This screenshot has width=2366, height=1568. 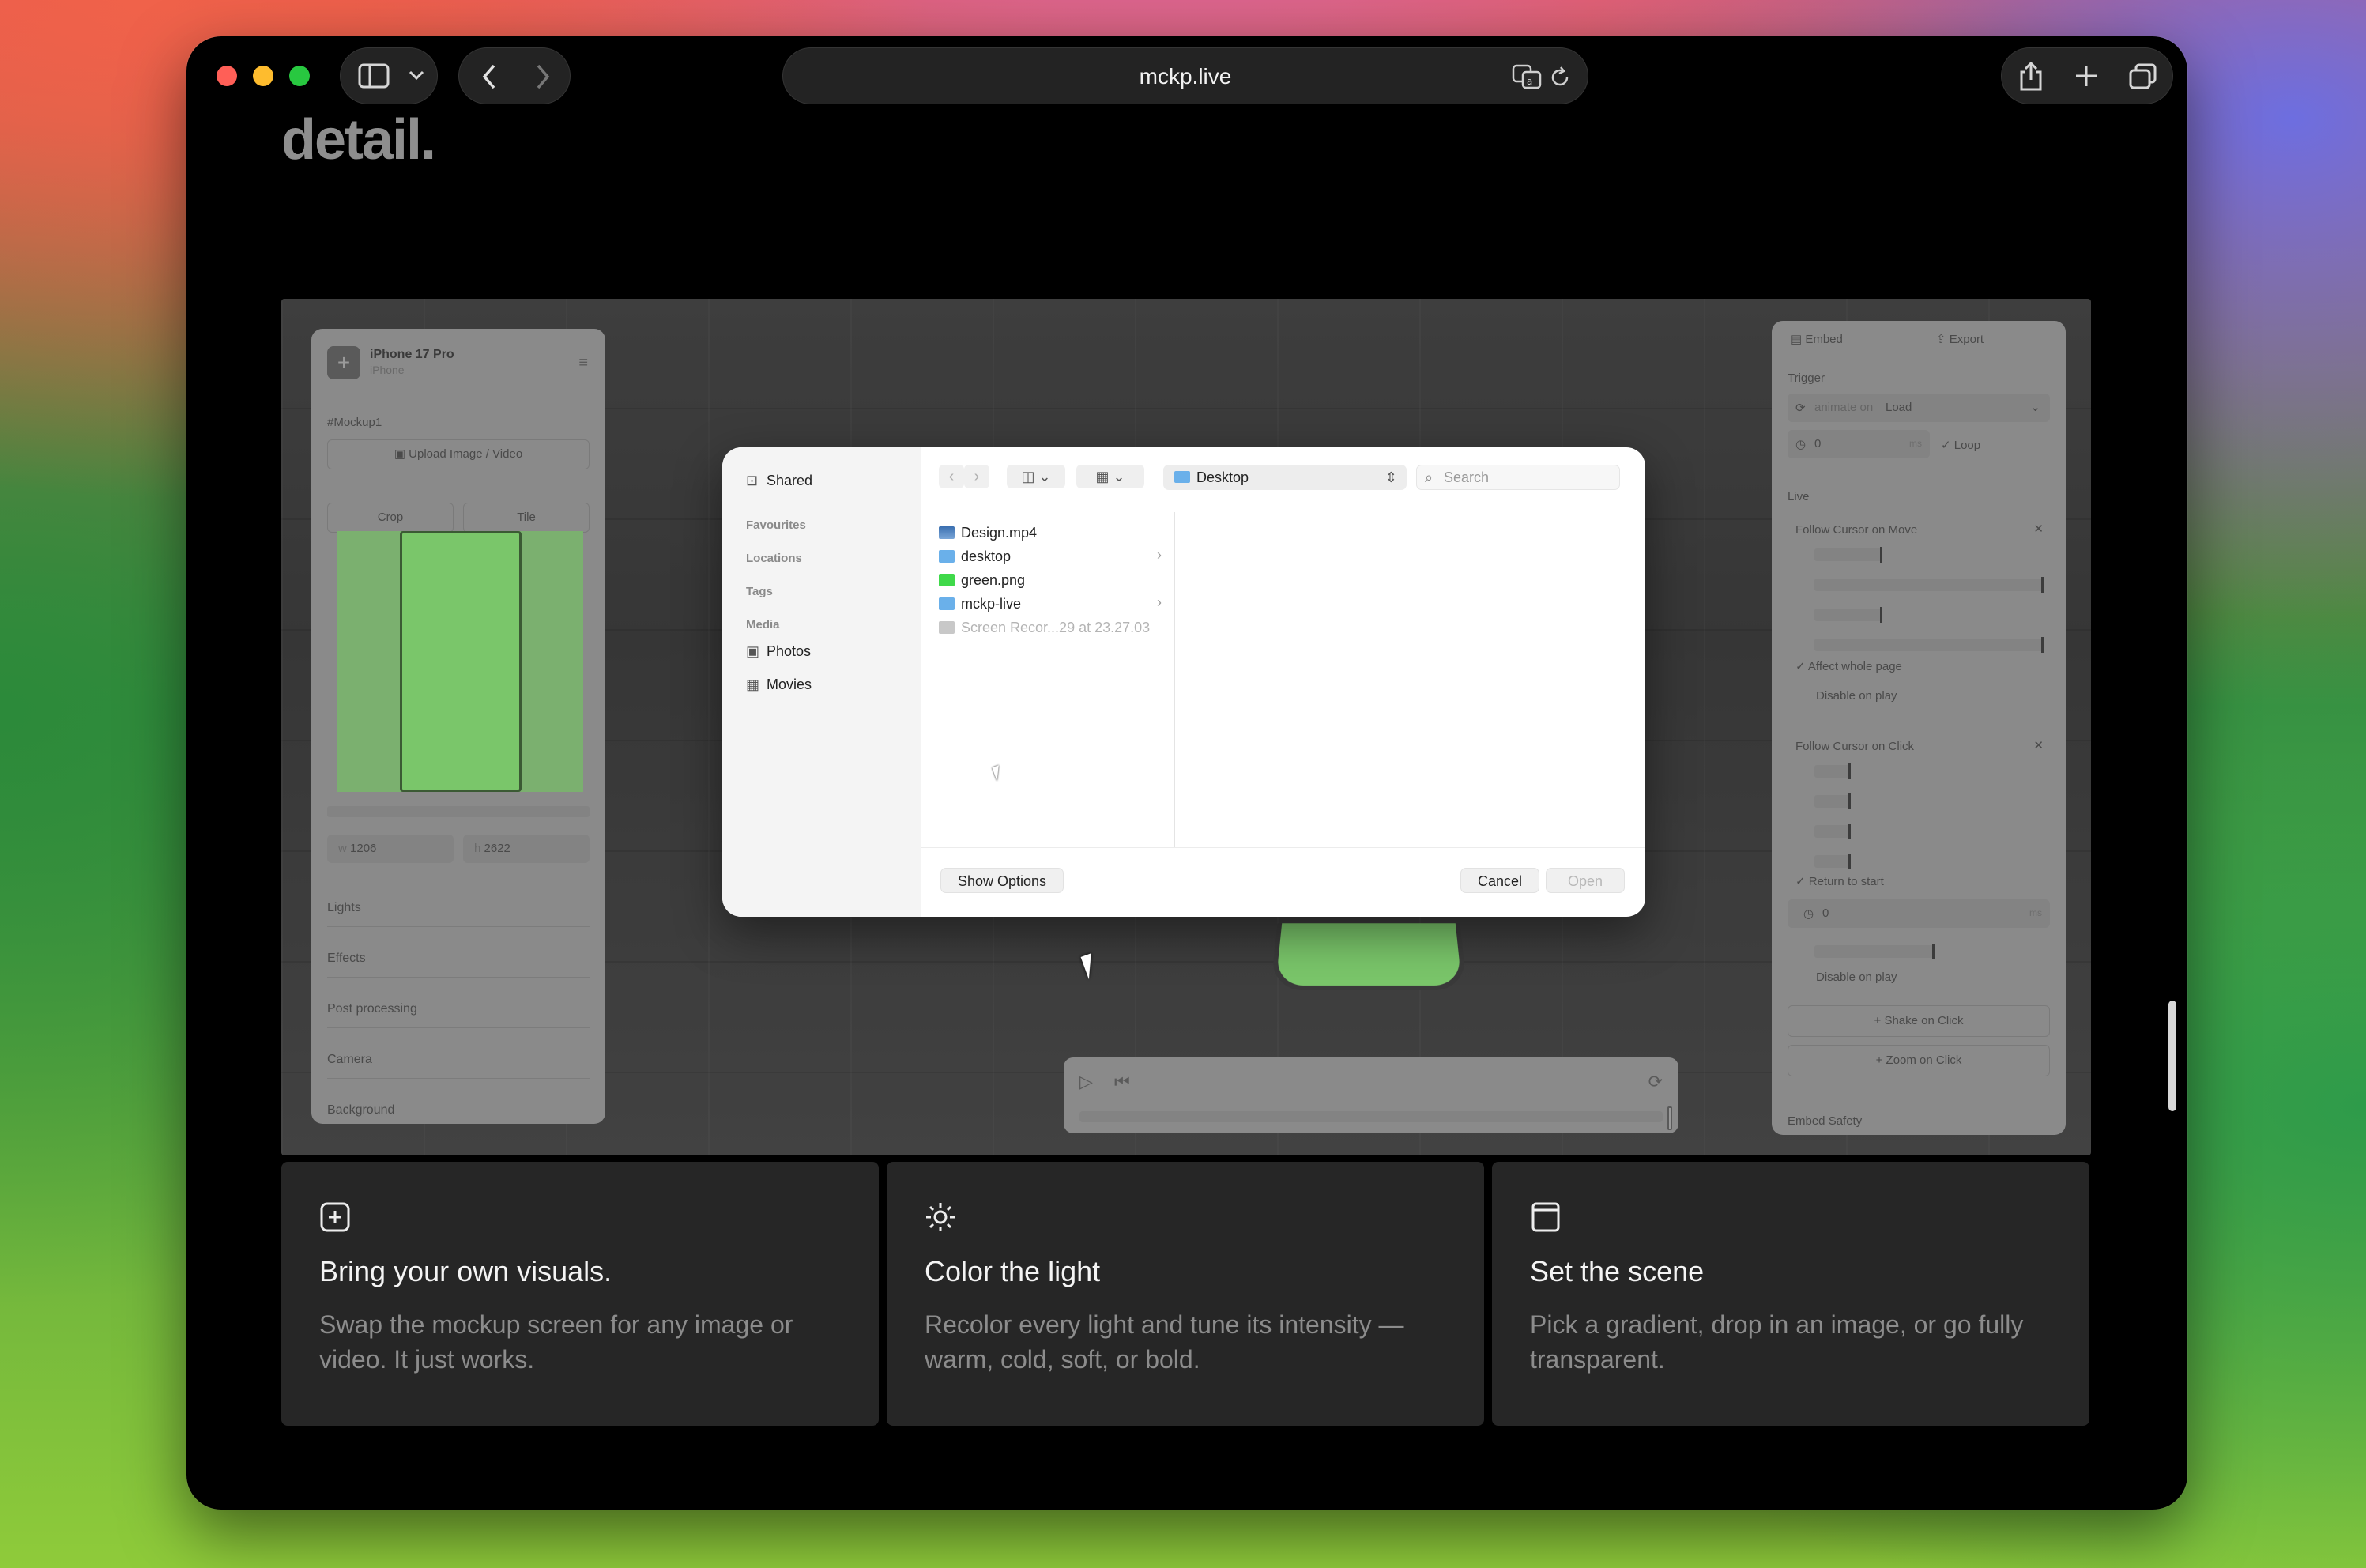 I want to click on trigger-label: Trigger, so click(x=1806, y=378).